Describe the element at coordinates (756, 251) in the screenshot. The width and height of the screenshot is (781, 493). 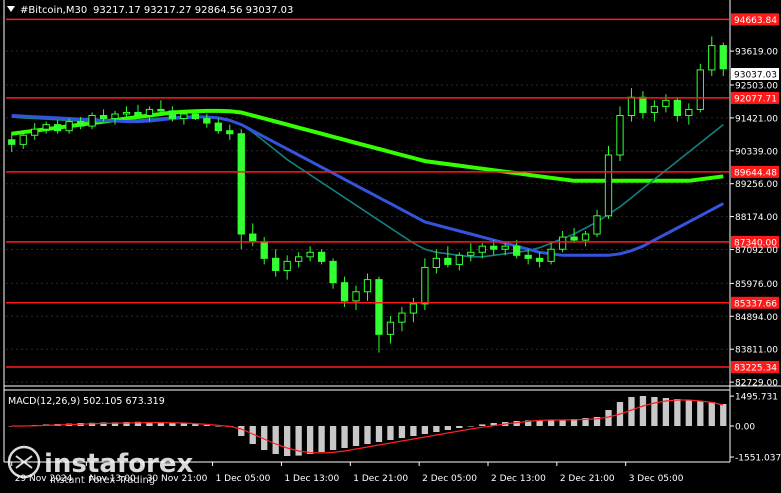
I see `price-tick-label: 87092.00` at that location.